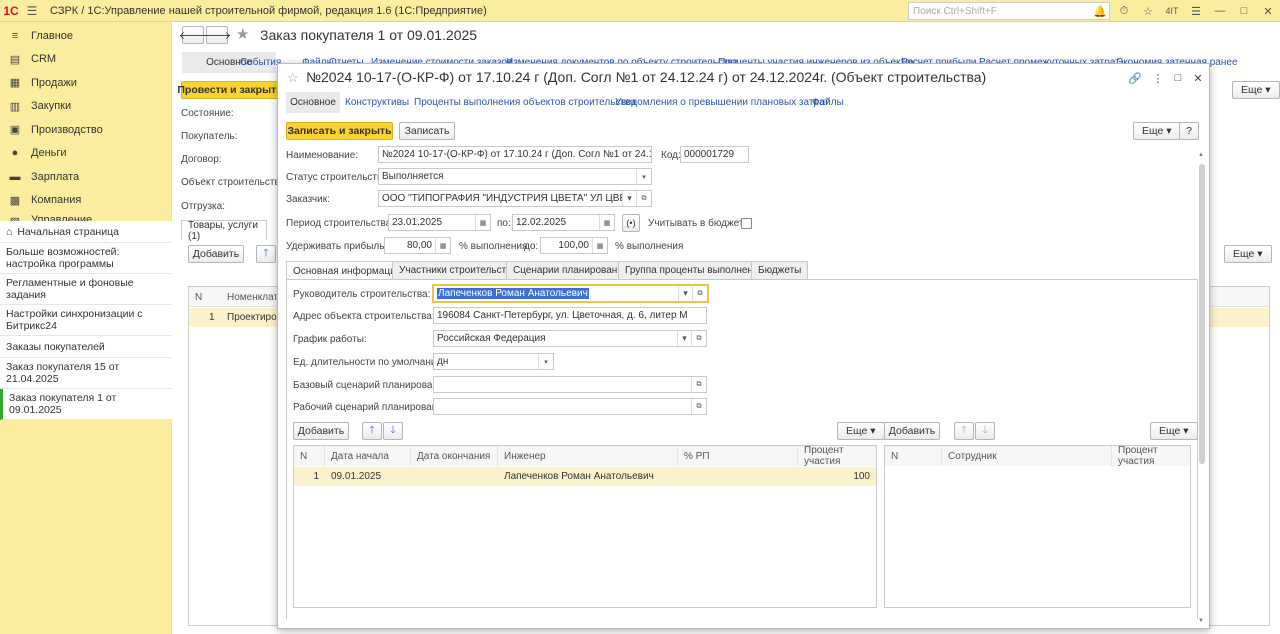 The height and width of the screenshot is (634, 1280). I want to click on tab-constructives: Конструктивы, so click(377, 102).